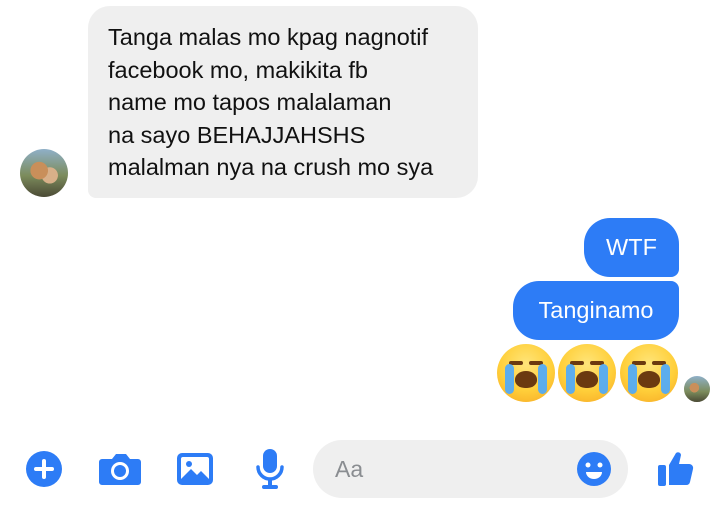 The width and height of the screenshot is (720, 514). I want to click on outgoing-message-bubble: Tanginamo, so click(596, 310).